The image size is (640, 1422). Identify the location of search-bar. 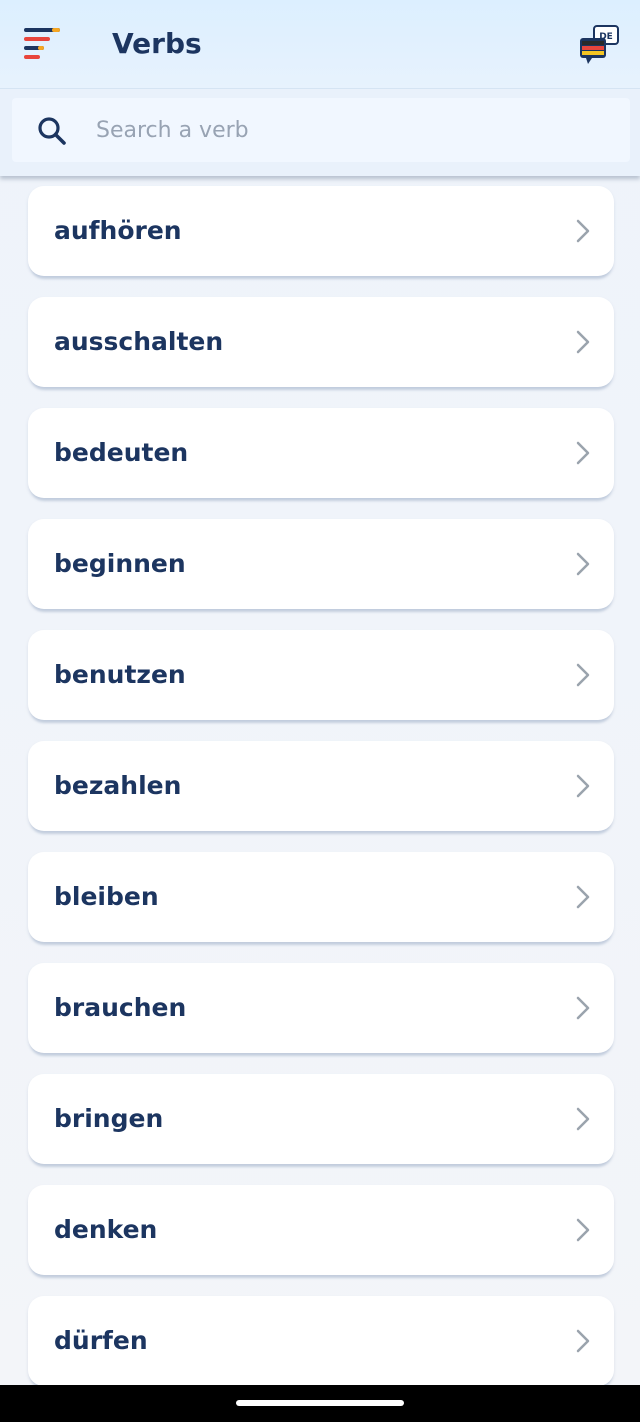
(320, 132).